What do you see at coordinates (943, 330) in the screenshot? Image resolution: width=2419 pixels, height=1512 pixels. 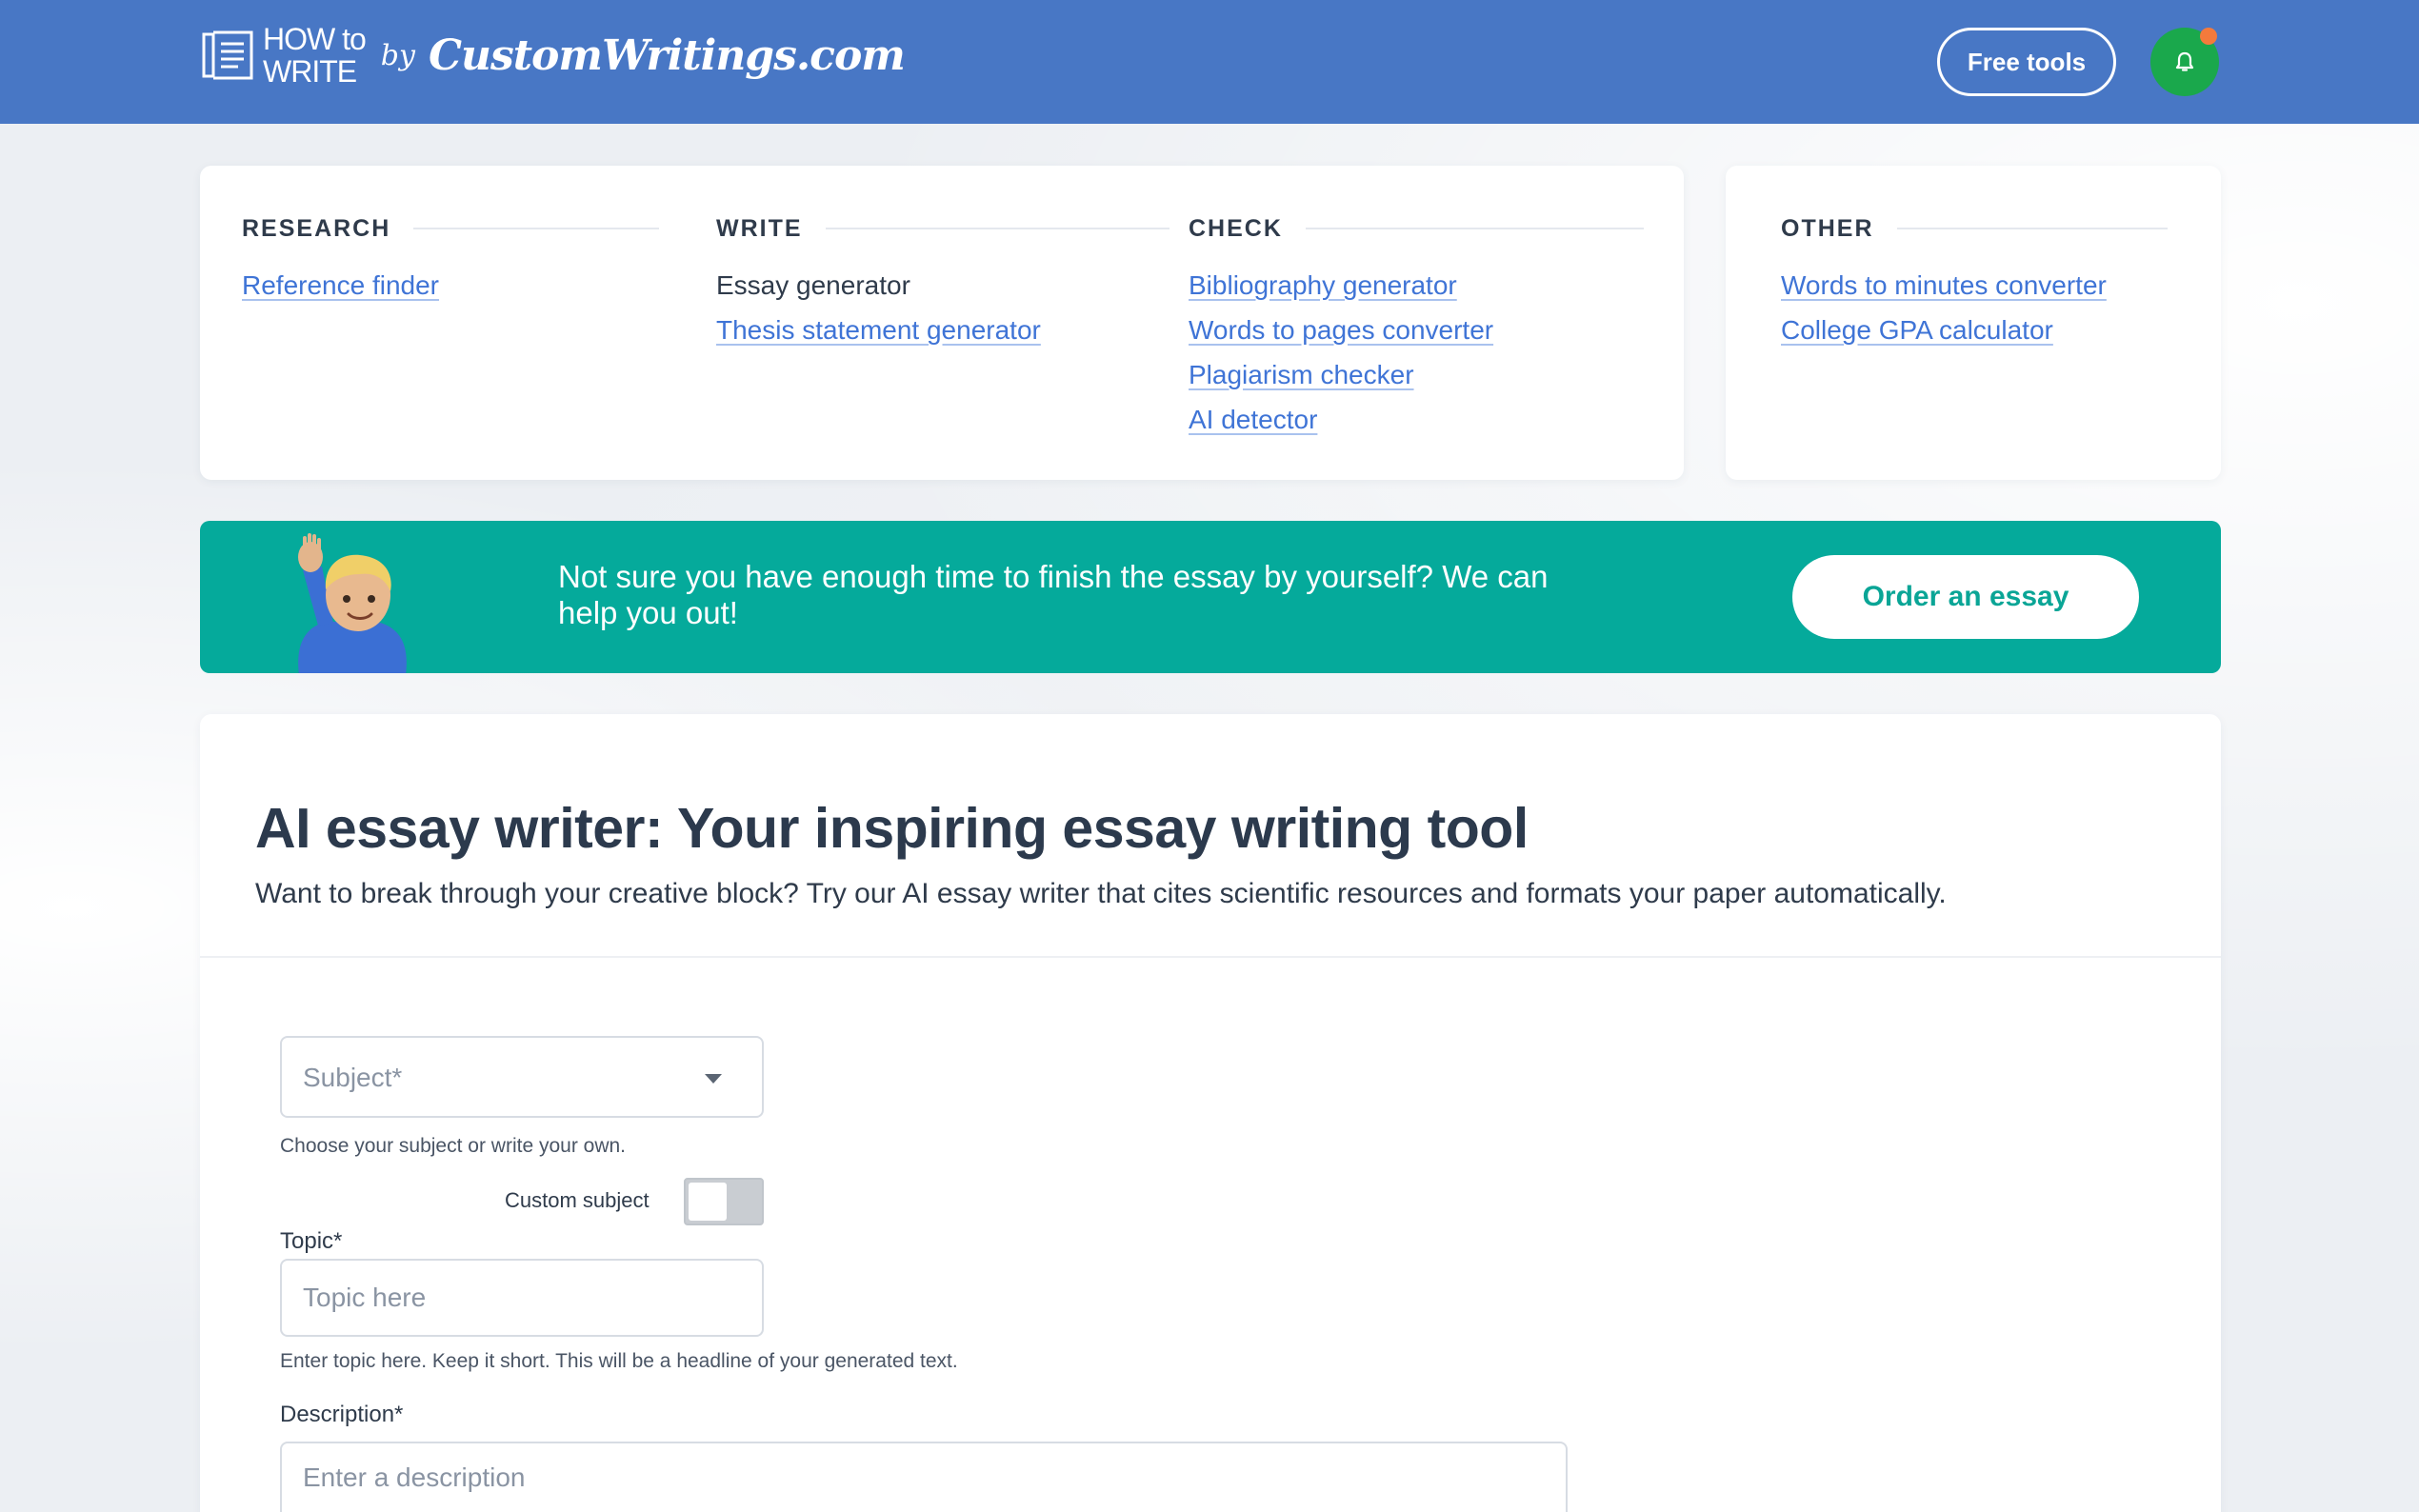 I see `link-thesis-statement-generator: Thesis statement generator` at bounding box center [943, 330].